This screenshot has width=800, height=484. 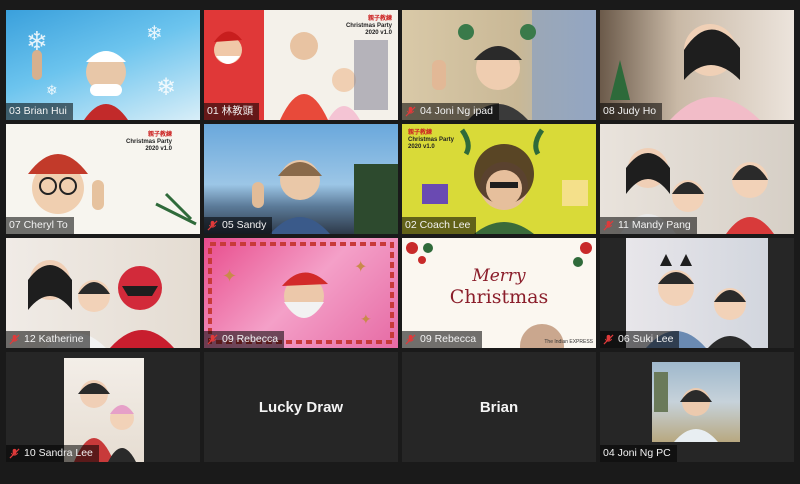 I want to click on participant-name-label: 10 Sandra Lee, so click(x=52, y=453).